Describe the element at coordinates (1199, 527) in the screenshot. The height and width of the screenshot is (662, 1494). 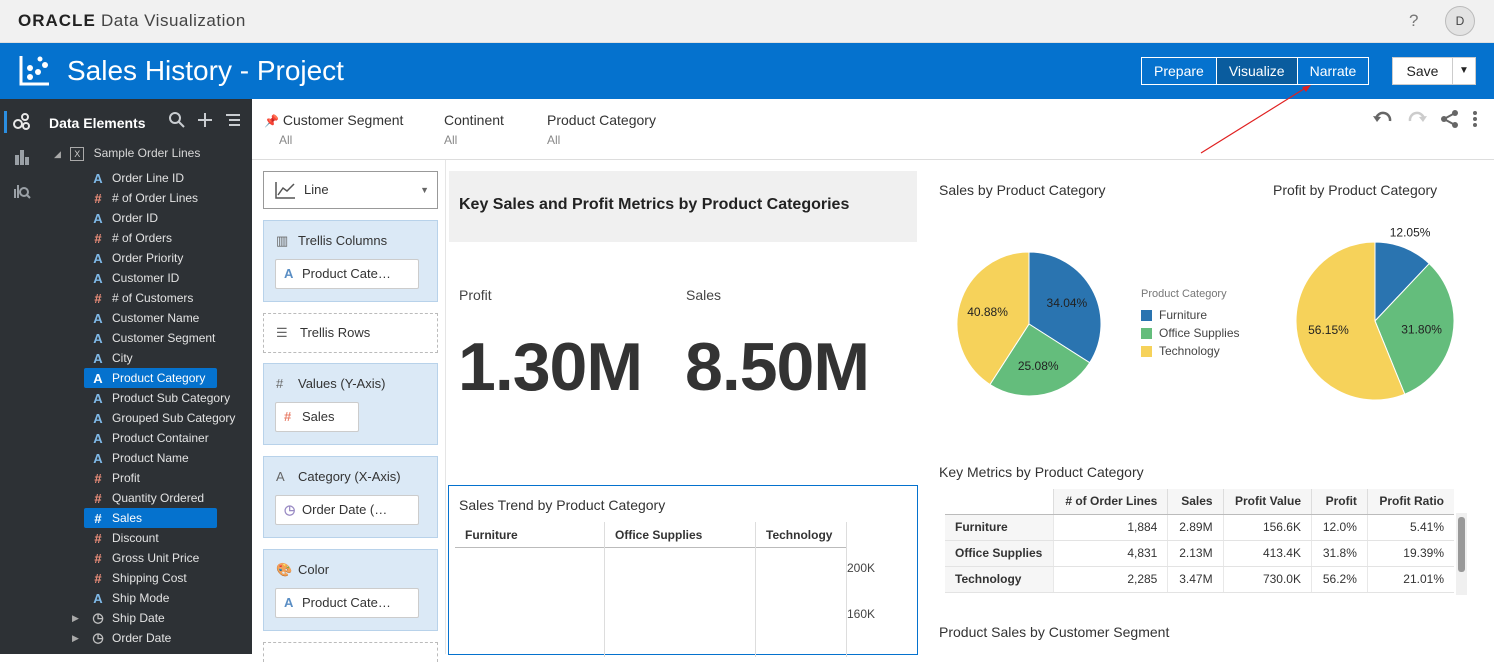
I see `table-row: Furniture 1,884 2.89M 156.6K 12.0% 5.41%` at that location.